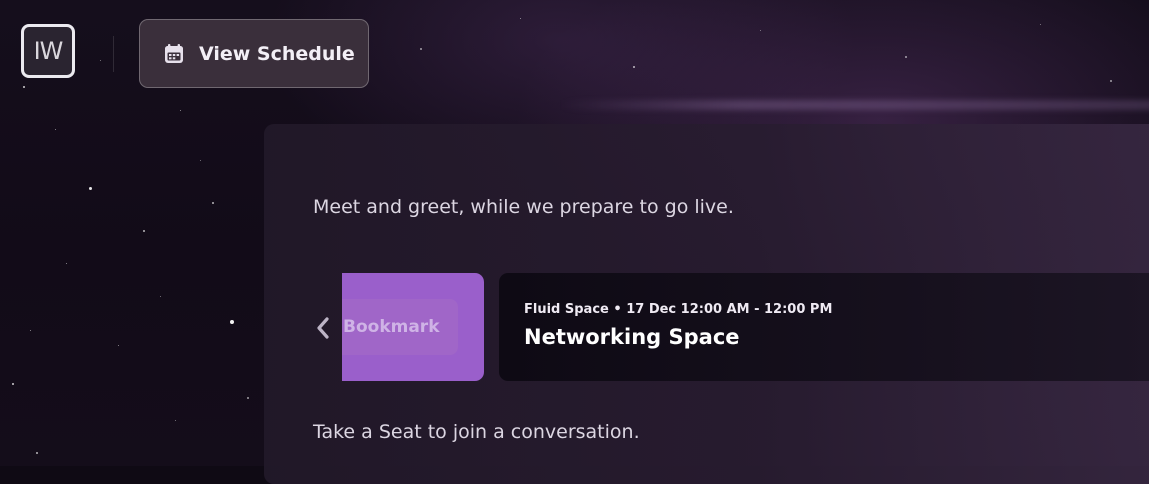 This screenshot has width=1149, height=484. Describe the element at coordinates (391, 327) in the screenshot. I see `bookmark-label: Bookmark` at that location.